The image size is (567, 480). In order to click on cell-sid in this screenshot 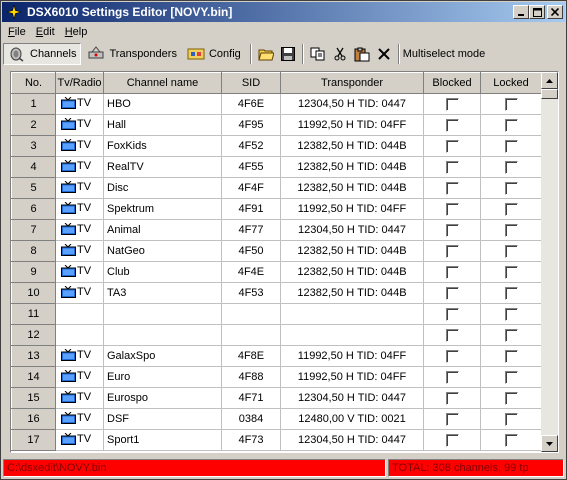, I will do `click(251, 335)`.